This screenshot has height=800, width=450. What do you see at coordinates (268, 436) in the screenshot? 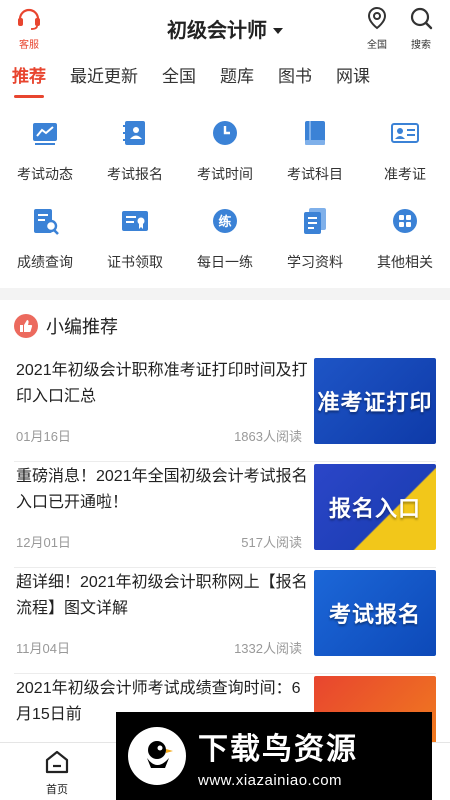
I see `article-read-count: 1863人阅读` at bounding box center [268, 436].